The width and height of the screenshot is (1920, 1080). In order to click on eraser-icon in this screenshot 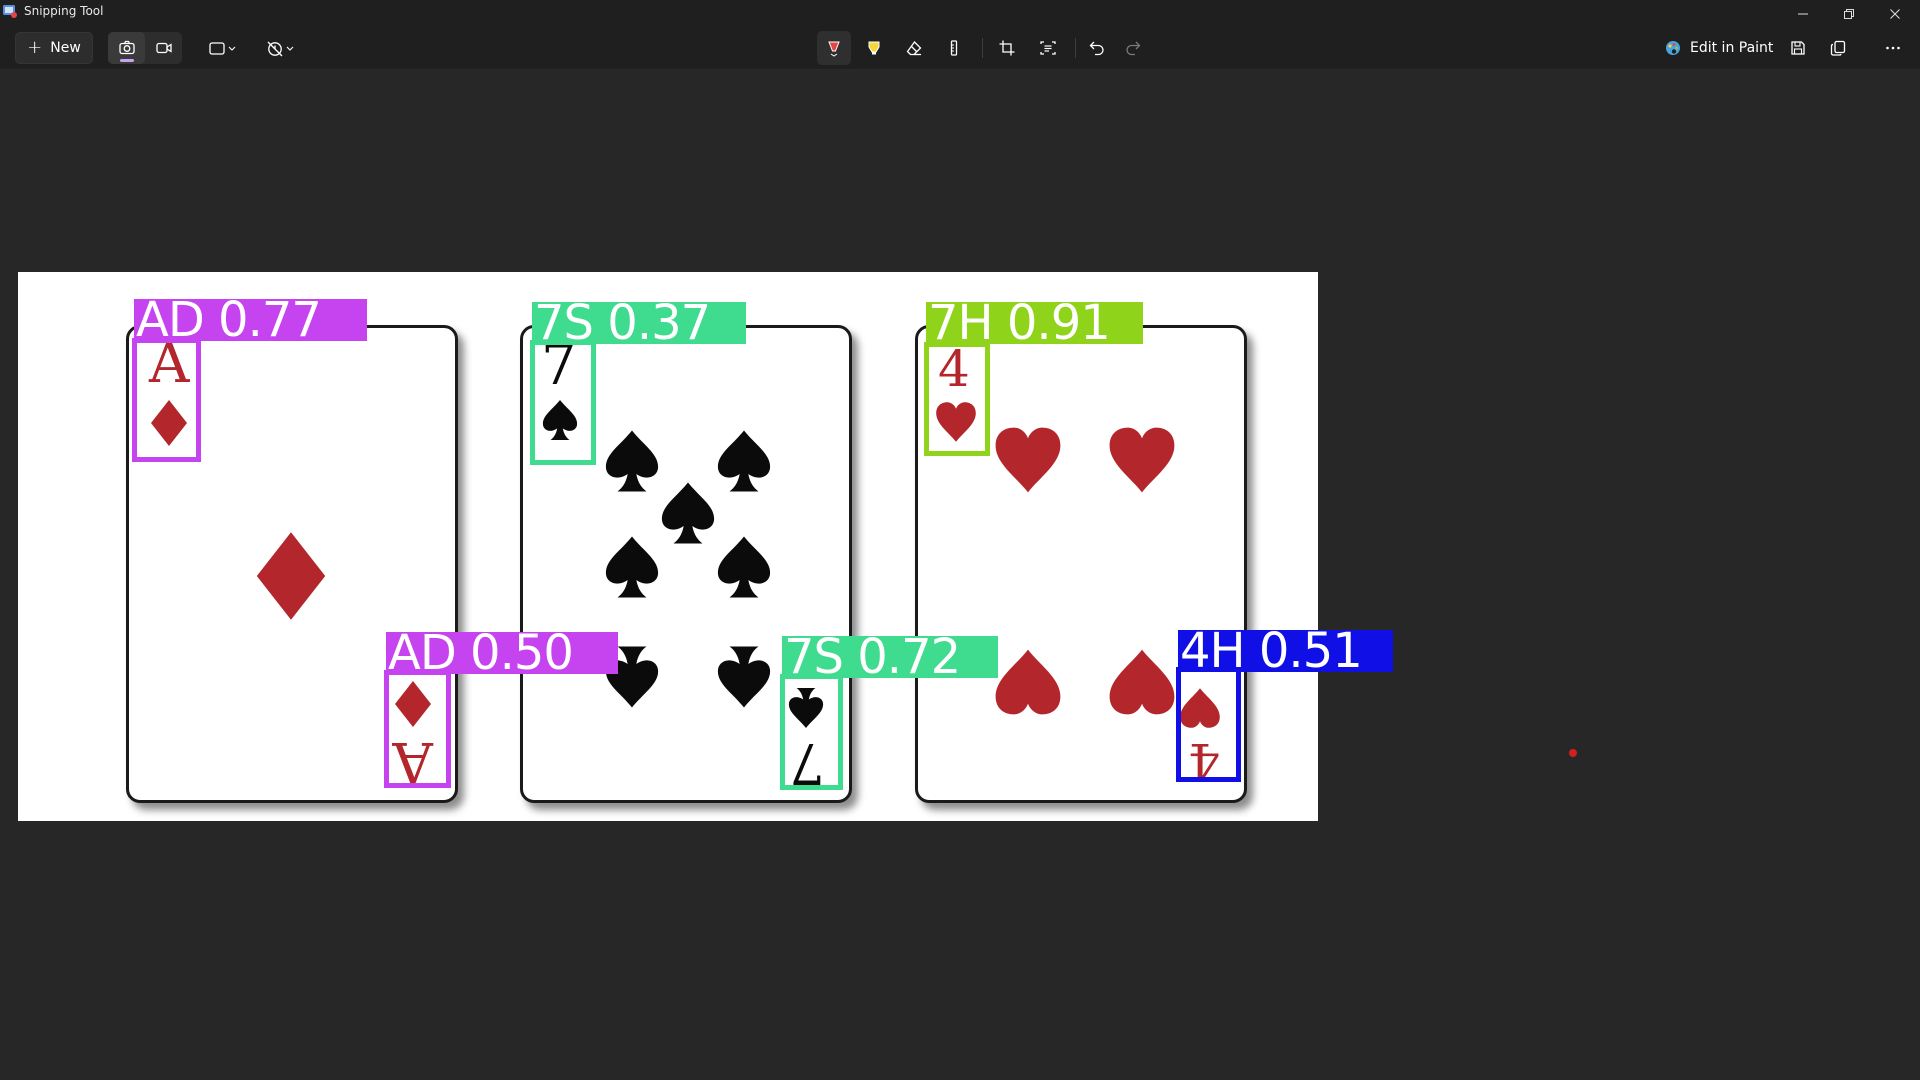, I will do `click(914, 48)`.